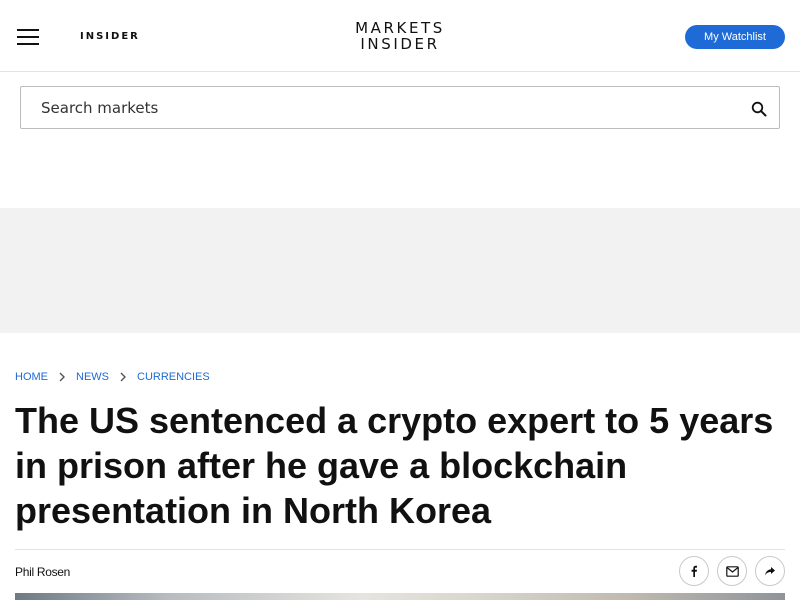 This screenshot has width=800, height=600. Describe the element at coordinates (400, 571) in the screenshot. I see `byline-row: Phil Rosen` at that location.